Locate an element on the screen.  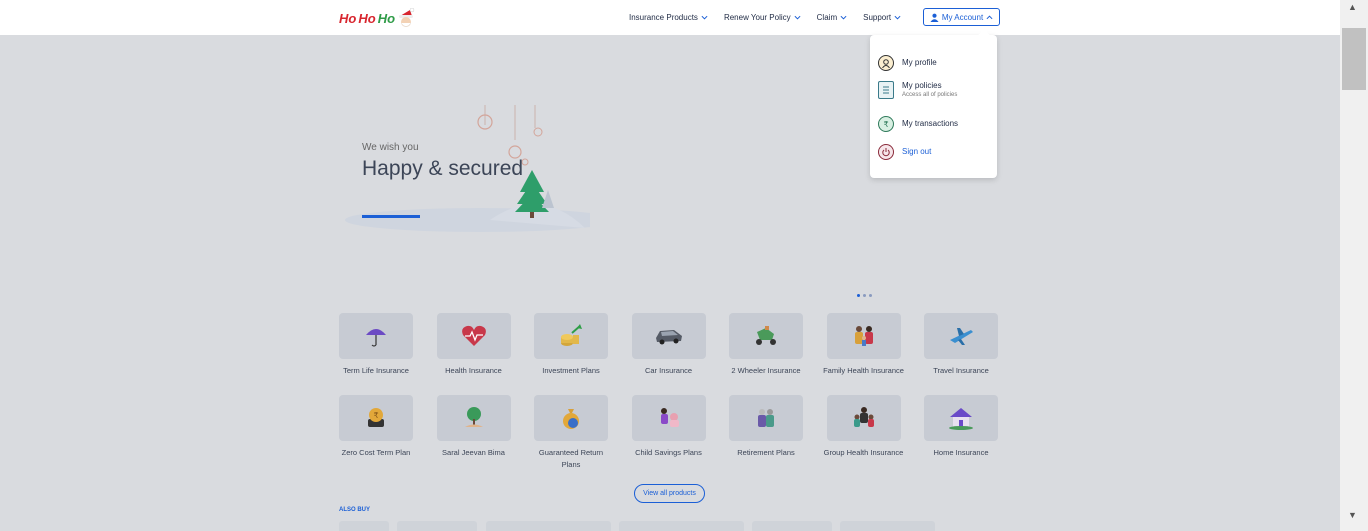
product-label: Saral Jeevan Bima is located at coordinates (473, 452).